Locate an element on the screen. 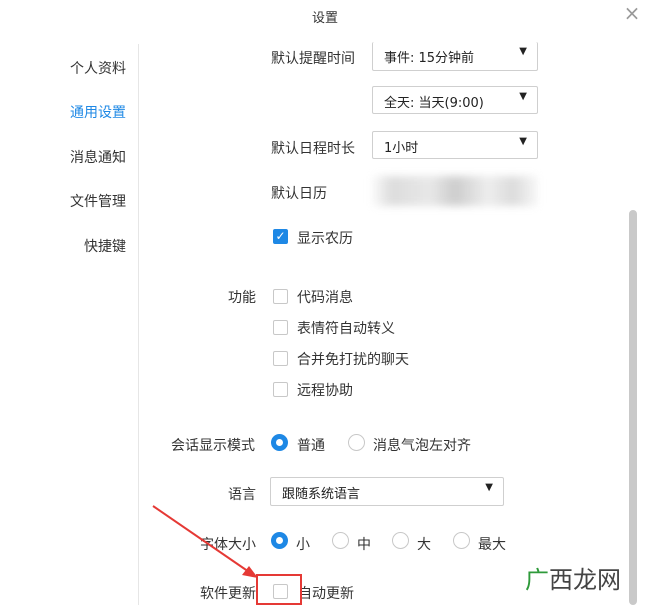 This screenshot has height=605, width=650. default-calendar-blurred-value is located at coordinates (455, 191).